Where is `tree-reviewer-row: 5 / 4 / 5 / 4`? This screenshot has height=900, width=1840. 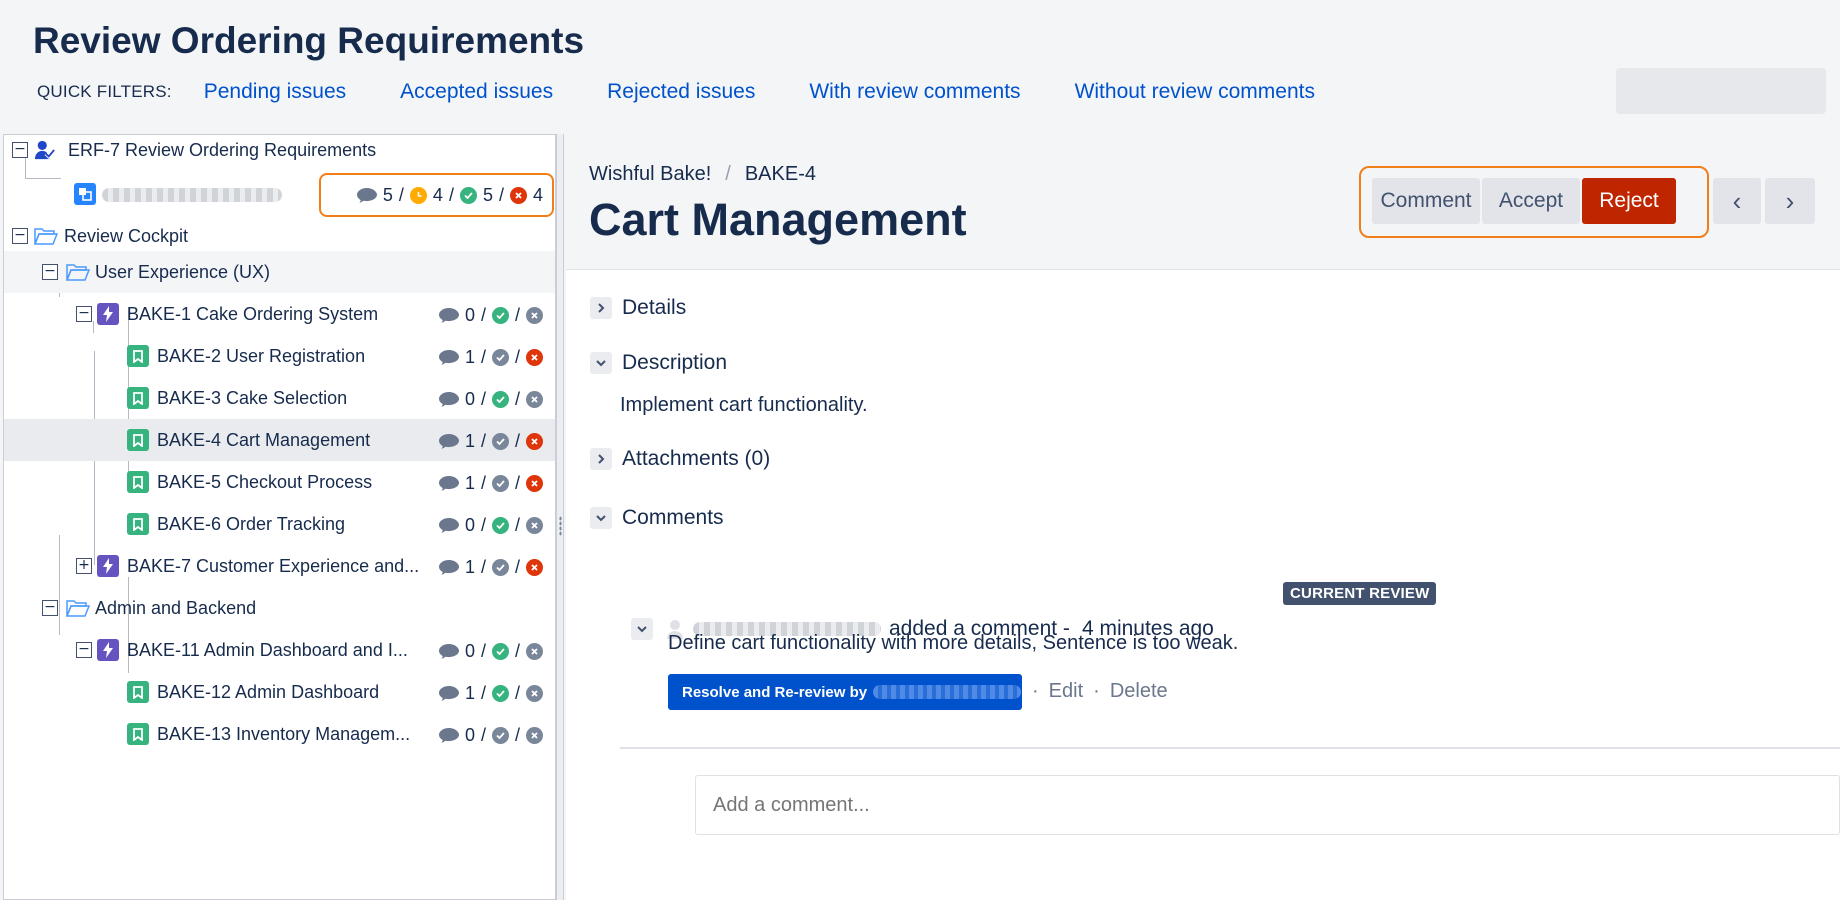
tree-reviewer-row: 5 / 4 / 5 / 4 is located at coordinates (279, 195).